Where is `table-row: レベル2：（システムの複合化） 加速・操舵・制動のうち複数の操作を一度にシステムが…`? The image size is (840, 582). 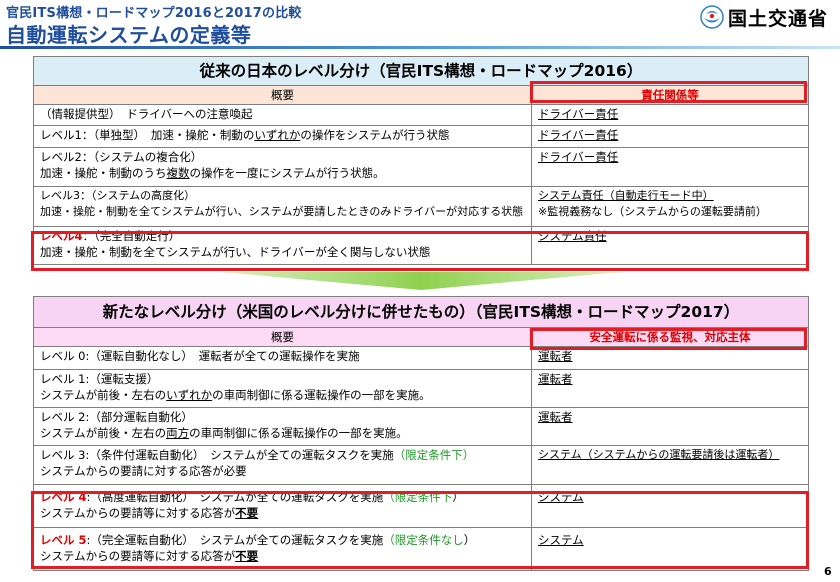
table-row: レベル2：（システムの複合化） 加速・操舵・制動のうち複数の操作を一度にシステムが… is located at coordinates (421, 167).